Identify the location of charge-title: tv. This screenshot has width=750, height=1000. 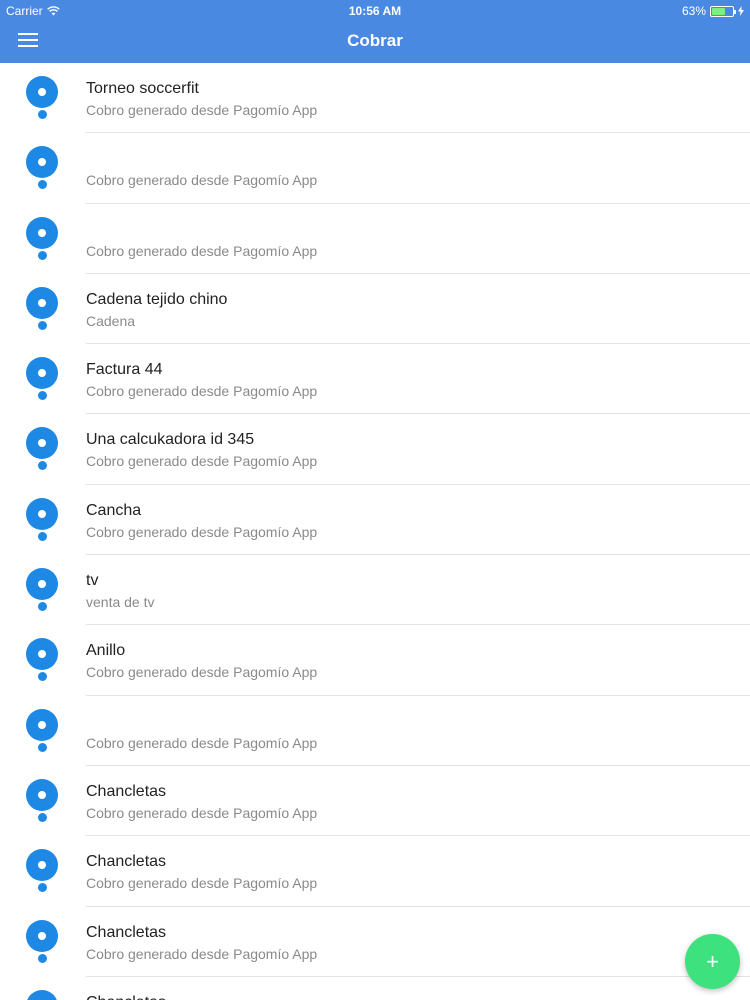
(92, 581).